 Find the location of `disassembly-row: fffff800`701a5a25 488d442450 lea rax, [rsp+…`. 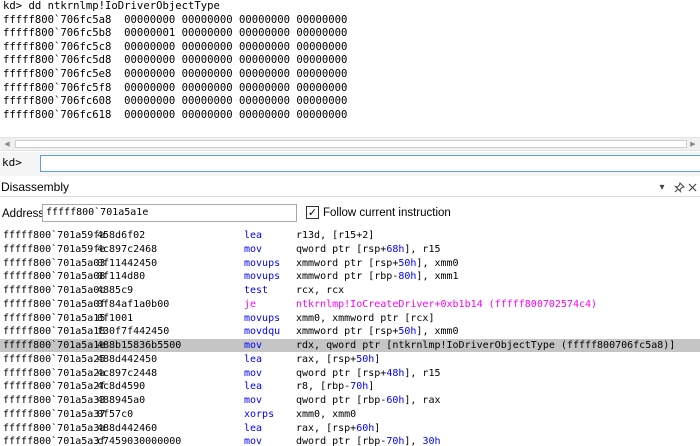

disassembly-row: fffff800`701a5a25 488d442450 lea rax, [rsp+… is located at coordinates (350, 359).